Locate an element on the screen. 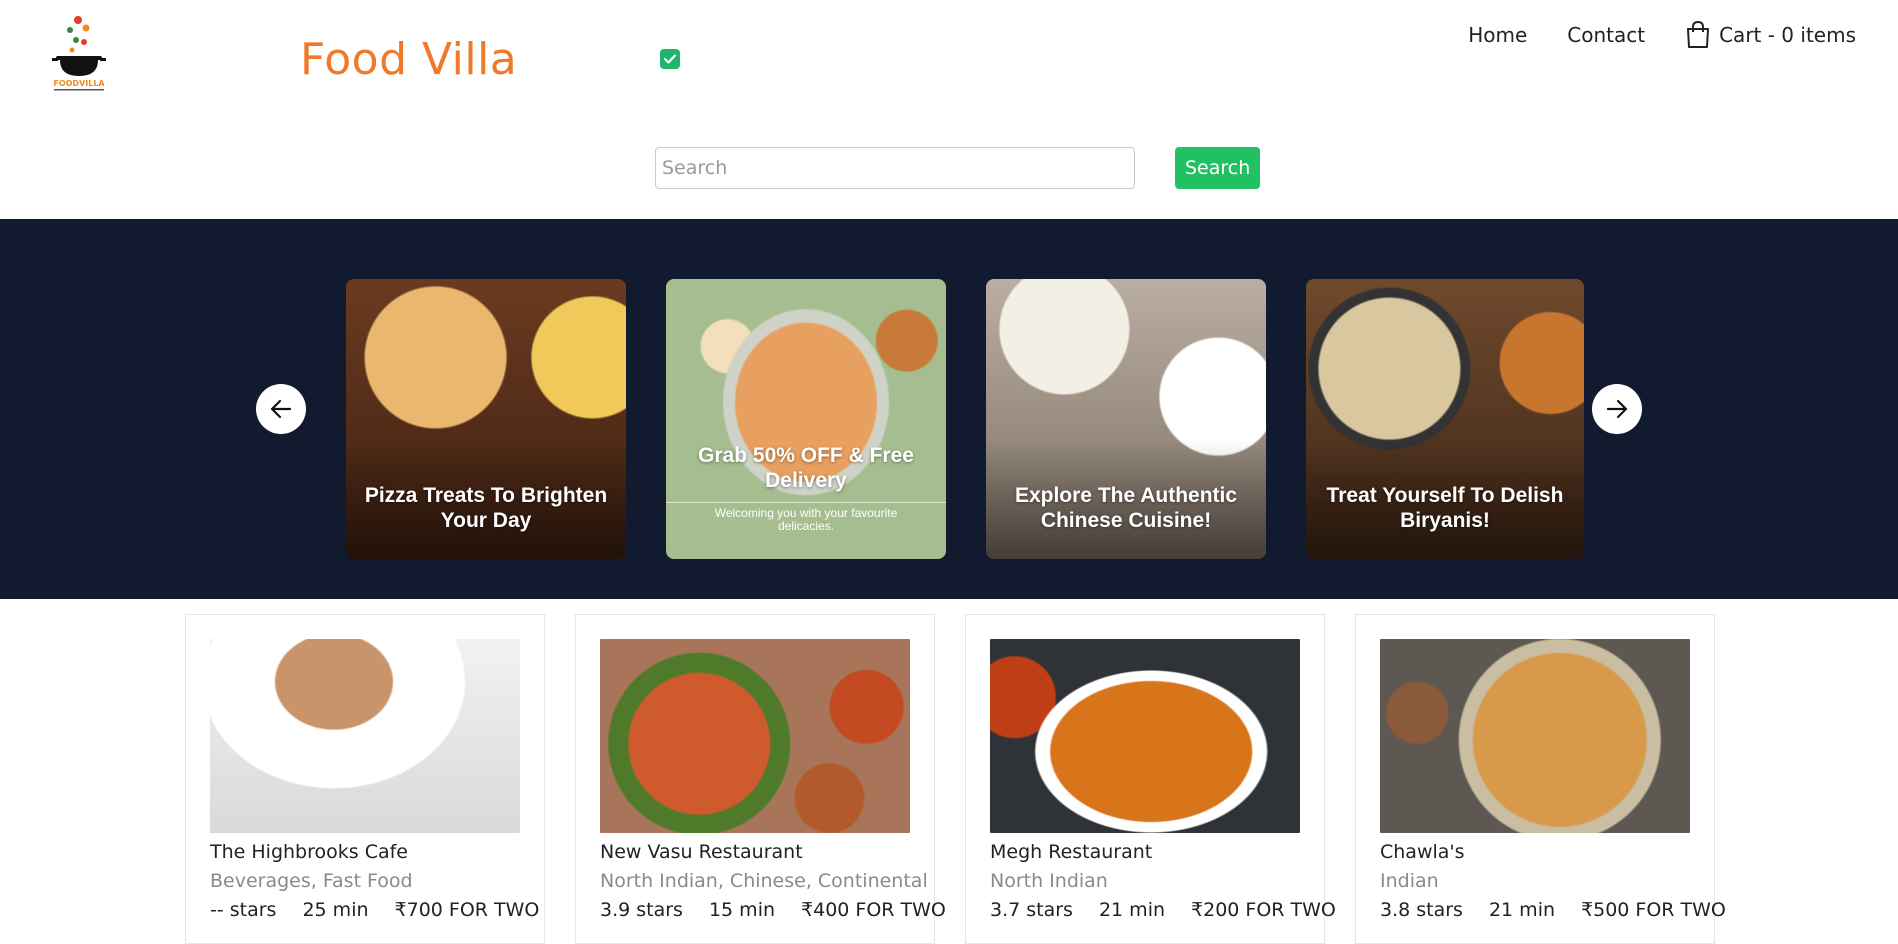 Image resolution: width=1898 pixels, height=944 pixels. restaurant-rating: -- stars is located at coordinates (243, 910).